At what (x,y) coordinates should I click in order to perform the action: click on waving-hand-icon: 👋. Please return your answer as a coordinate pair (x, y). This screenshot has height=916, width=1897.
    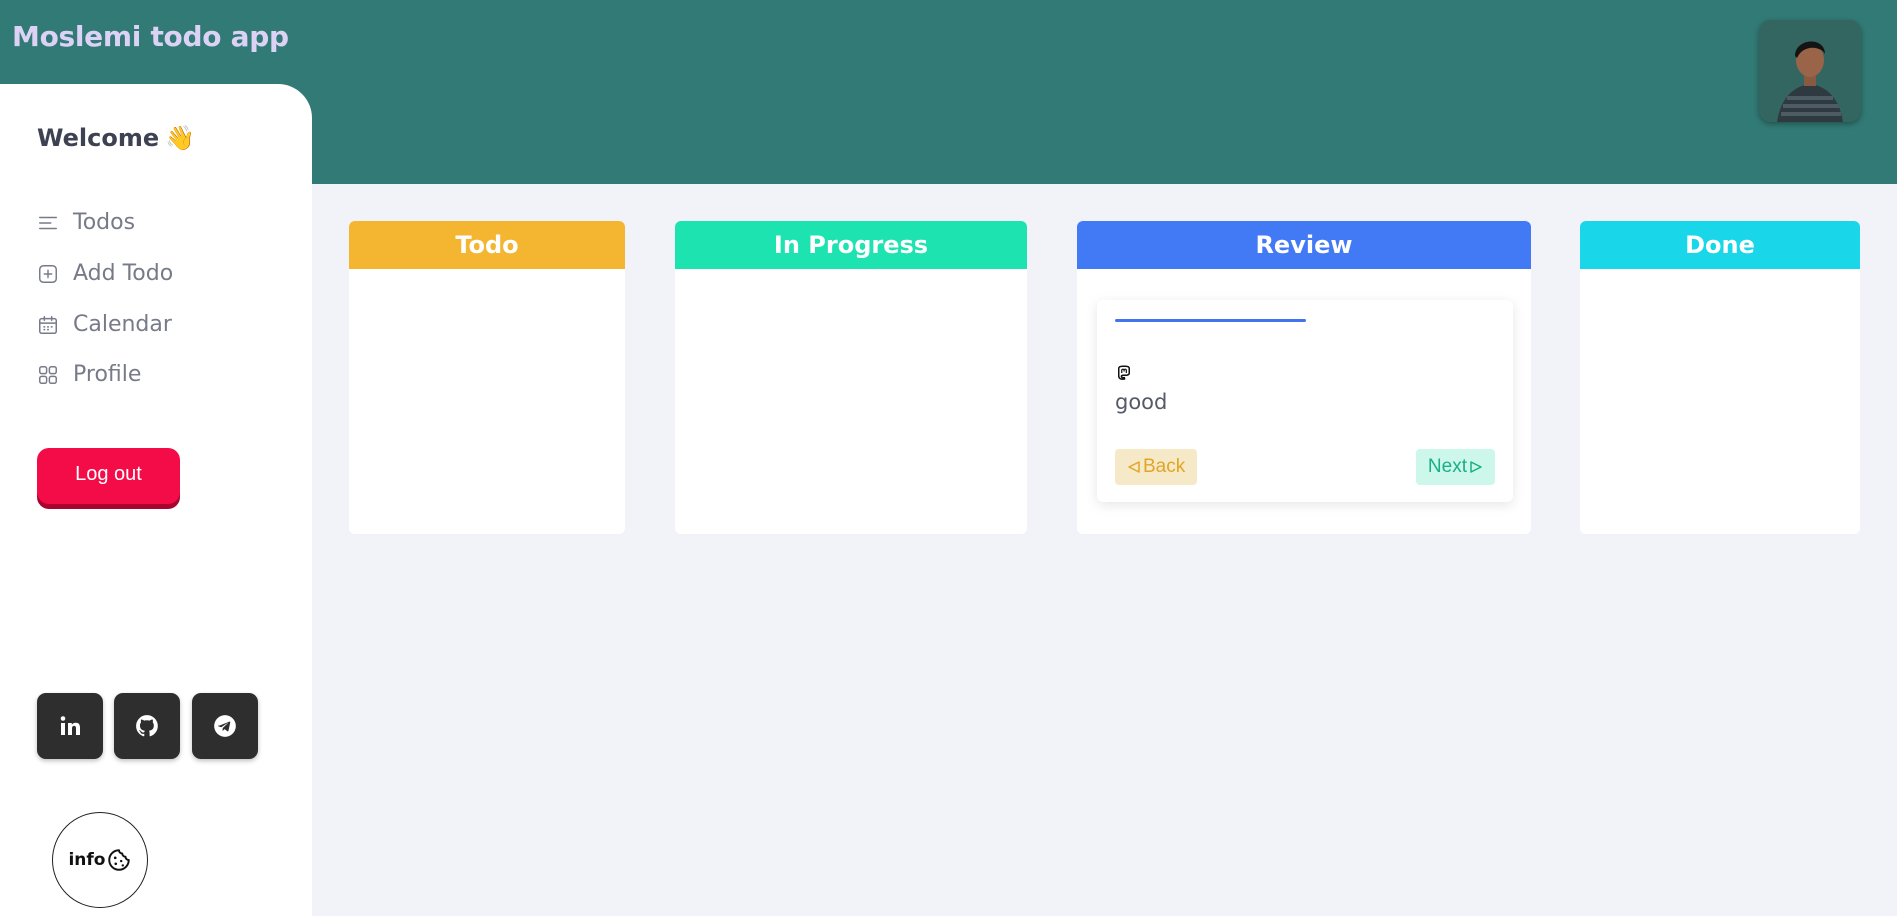
    Looking at the image, I should click on (180, 138).